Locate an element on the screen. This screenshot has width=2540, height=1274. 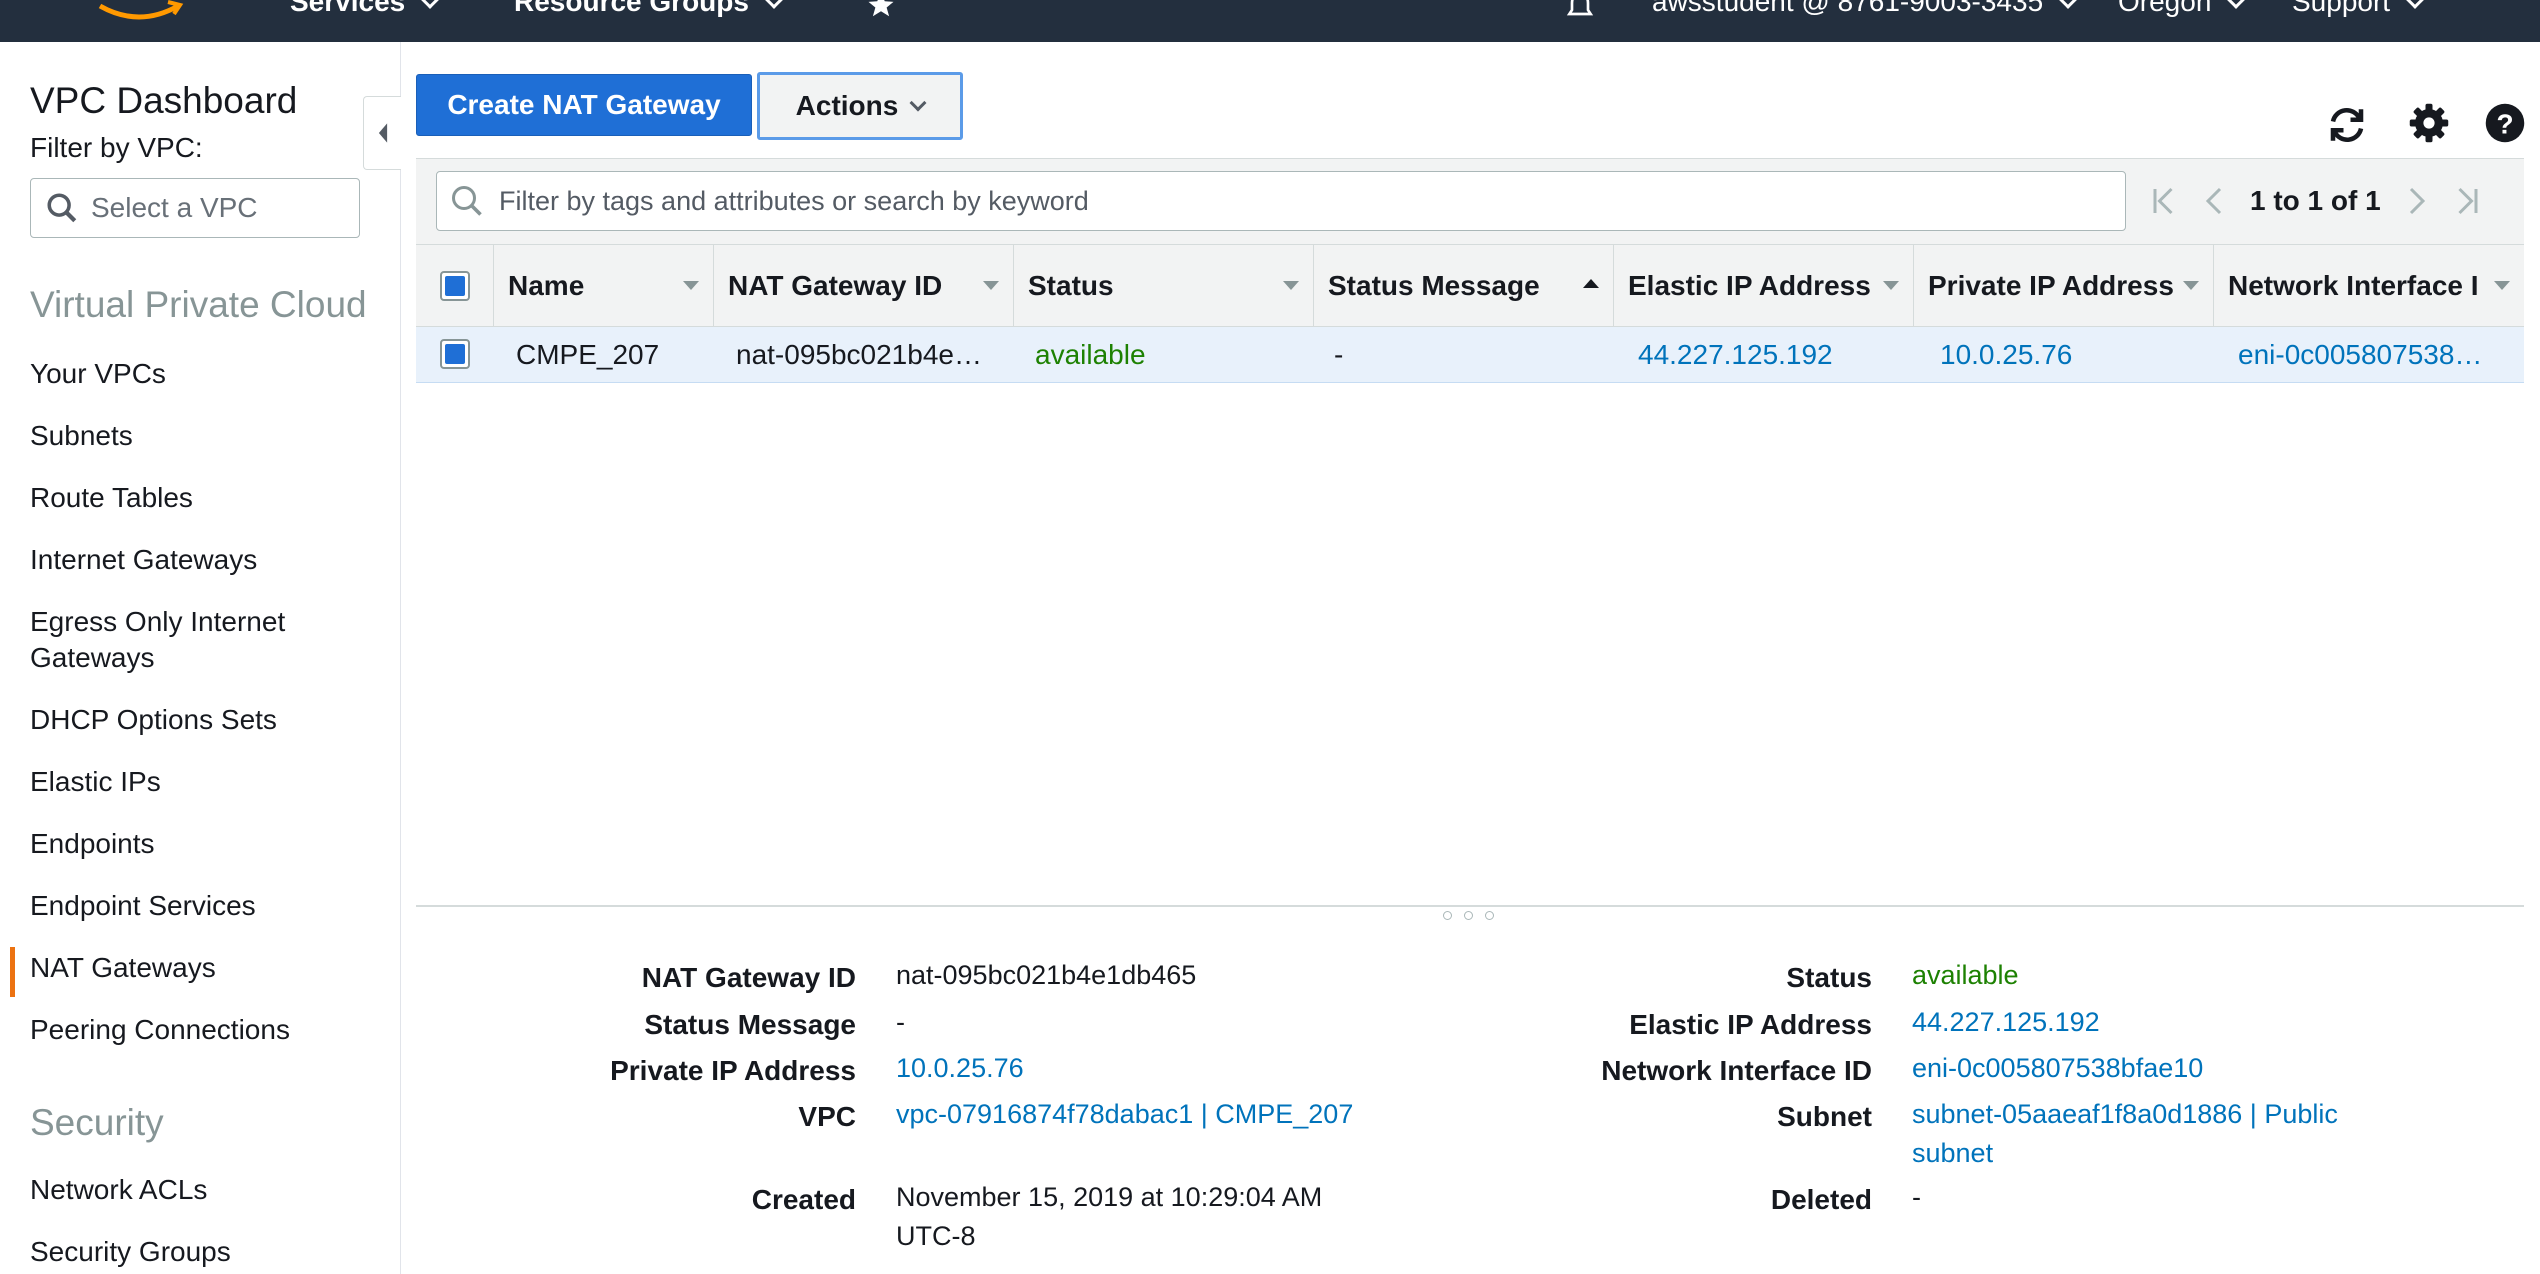
detail-label-network-interface-id: Network Interface ID is located at coordinates (1736, 1070).